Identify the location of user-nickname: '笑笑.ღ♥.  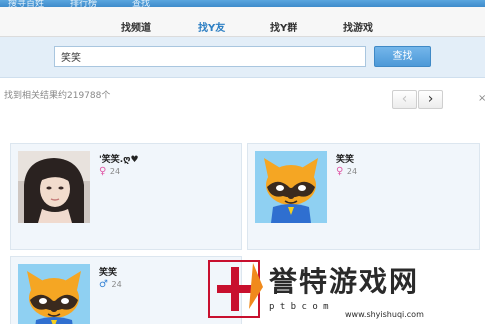
(119, 158).